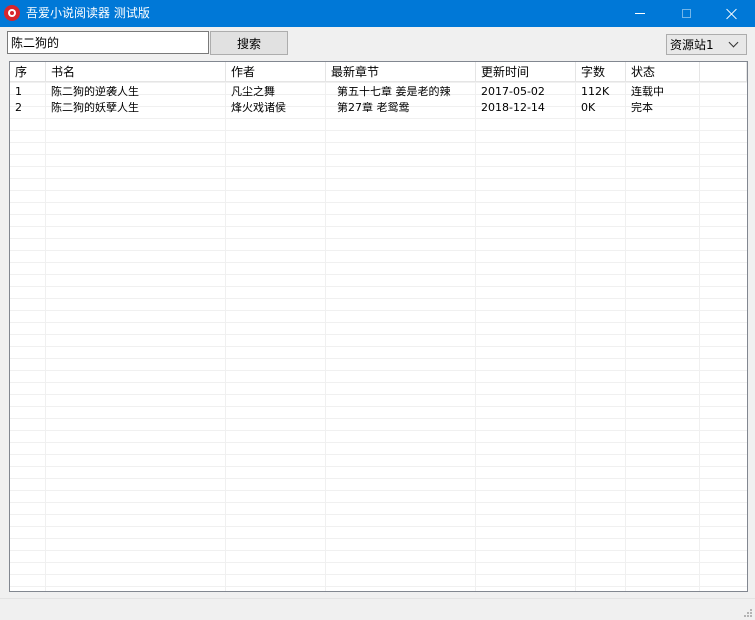 The height and width of the screenshot is (620, 755). What do you see at coordinates (95, 92) in the screenshot?
I see `row-title: 陈二狗的逆袭人生` at bounding box center [95, 92].